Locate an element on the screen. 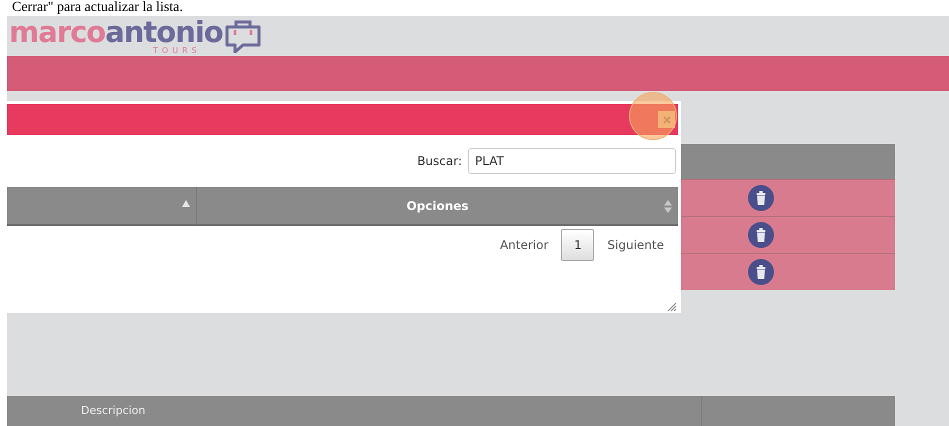  page-button: 1 is located at coordinates (577, 245).